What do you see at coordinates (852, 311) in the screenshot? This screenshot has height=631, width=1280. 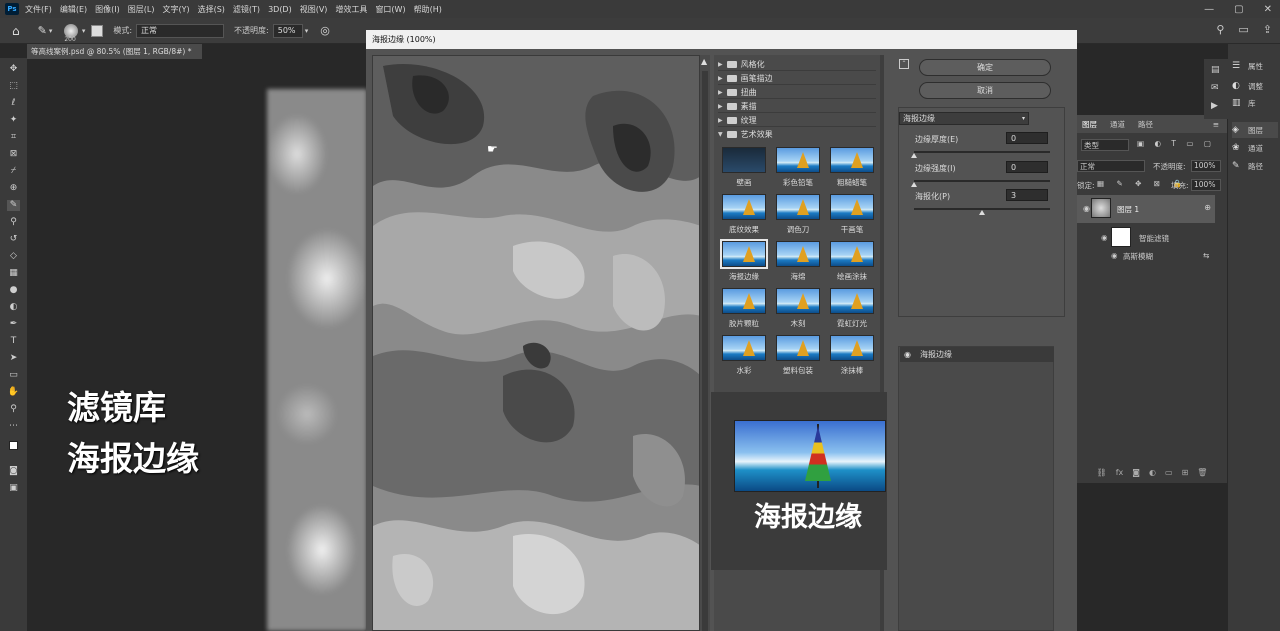 I see `filter-thumbnail: 霓虹灯光` at bounding box center [852, 311].